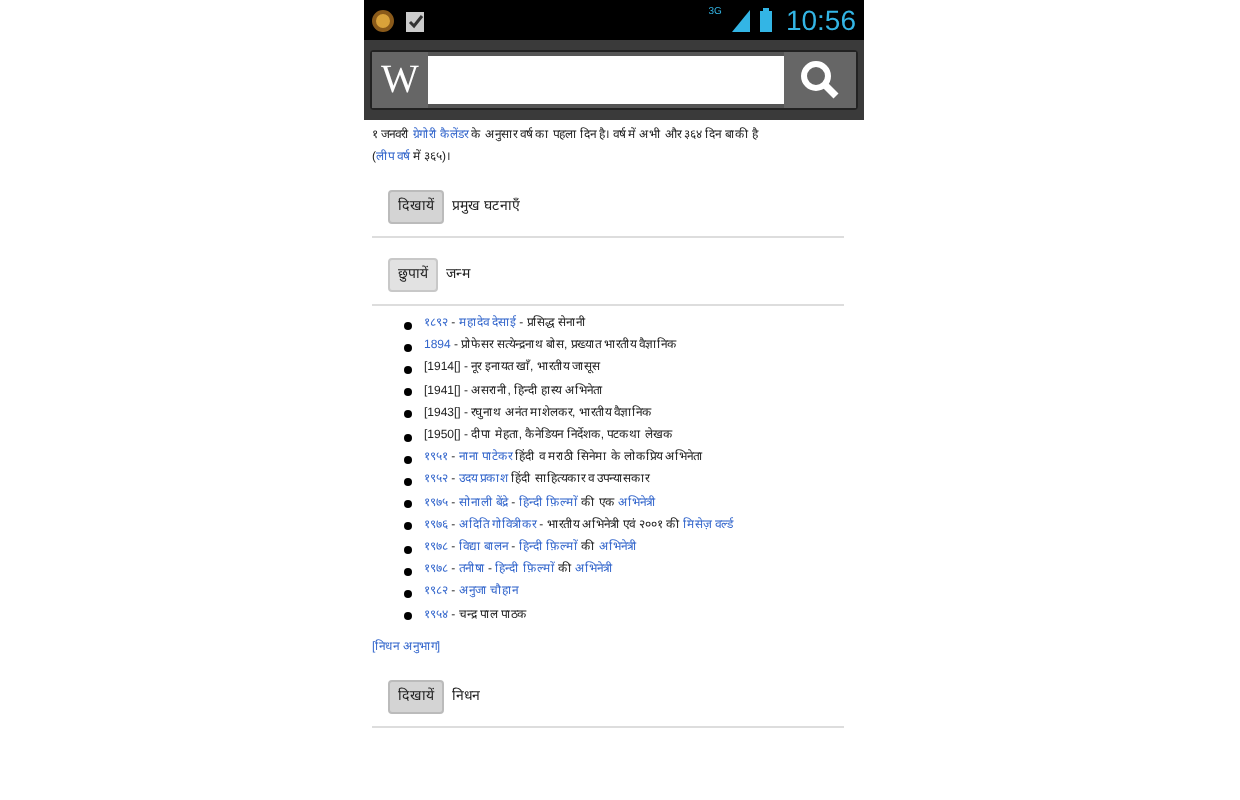  Describe the element at coordinates (415, 20) in the screenshot. I see `clipboard-check-icon` at that location.